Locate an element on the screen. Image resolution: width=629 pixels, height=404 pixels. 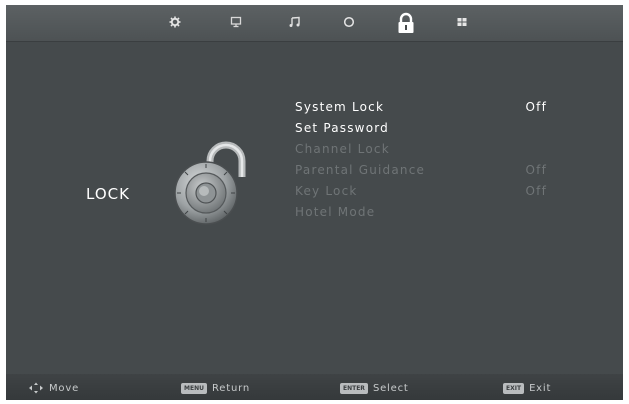
section-title: LOCK is located at coordinates (108, 194).